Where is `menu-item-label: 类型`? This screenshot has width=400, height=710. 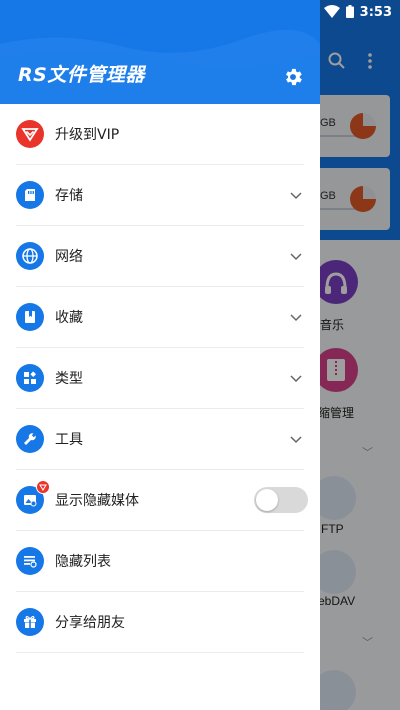 menu-item-label: 类型 is located at coordinates (69, 379).